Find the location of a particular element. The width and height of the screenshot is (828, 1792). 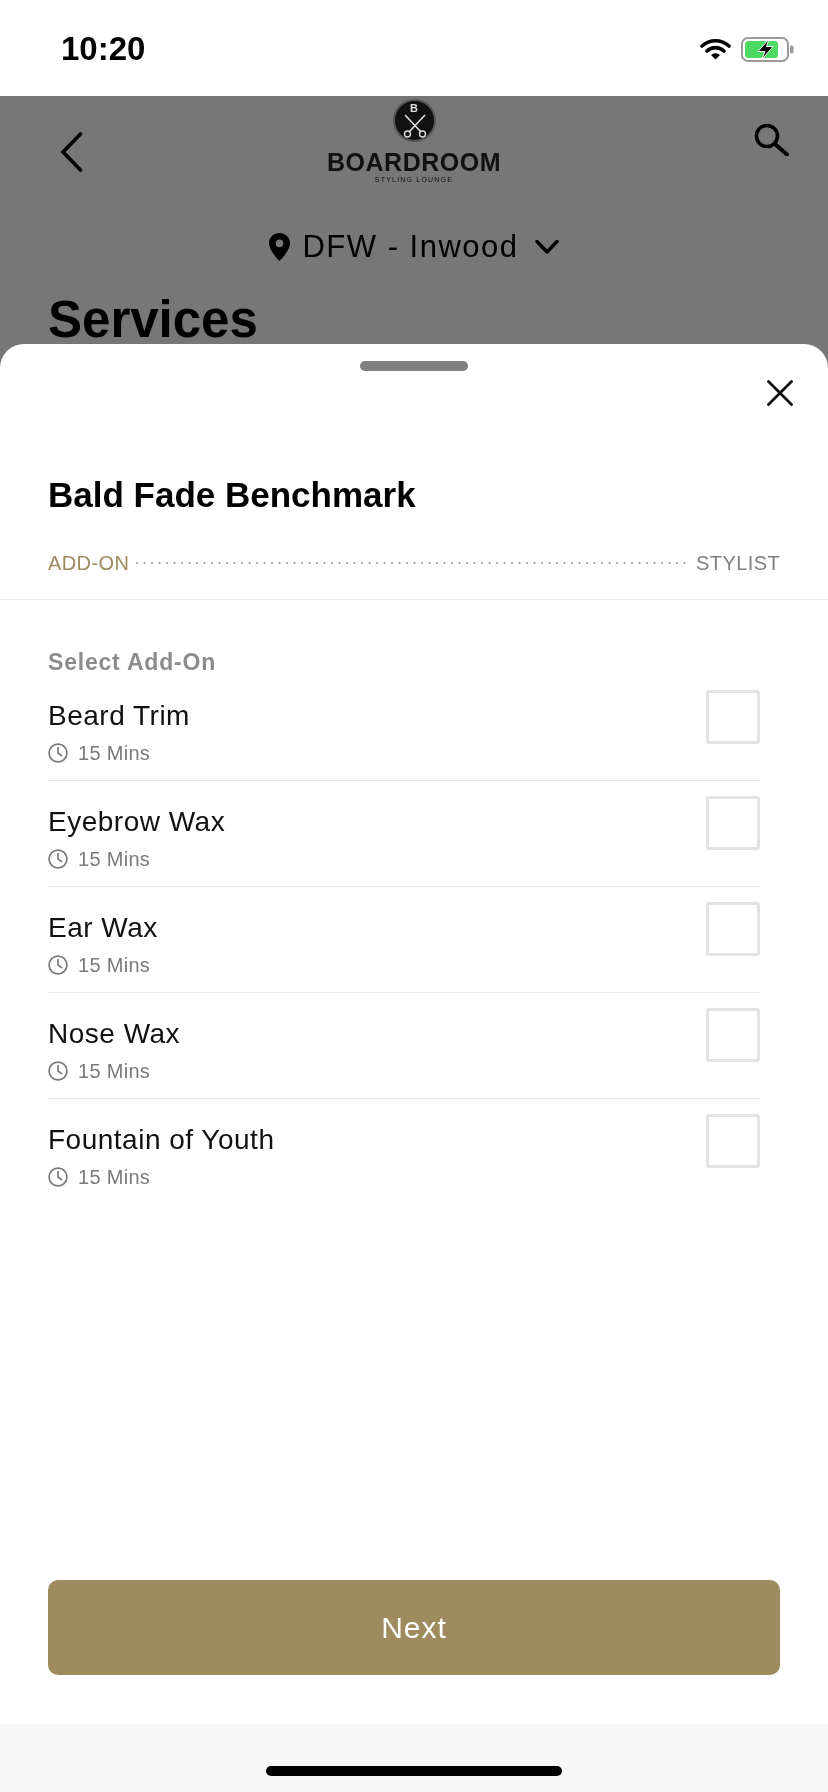

map-pin-icon is located at coordinates (280, 247).